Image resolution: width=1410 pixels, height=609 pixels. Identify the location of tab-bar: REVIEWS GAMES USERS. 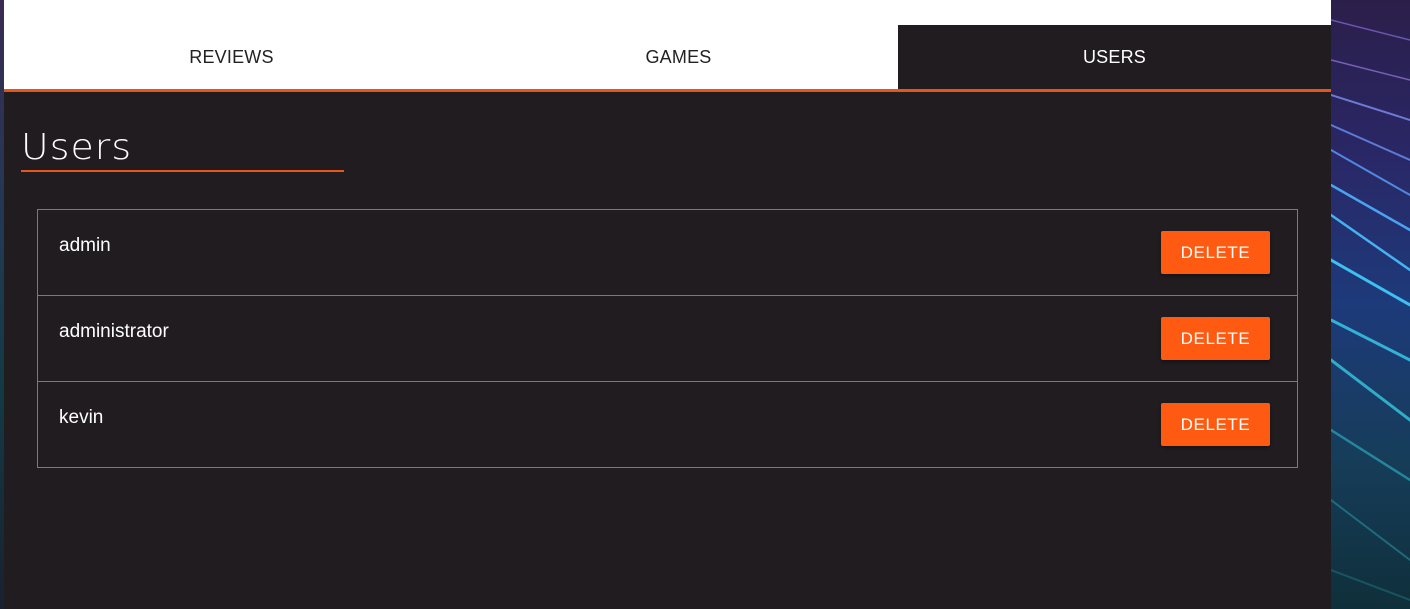
(667, 44).